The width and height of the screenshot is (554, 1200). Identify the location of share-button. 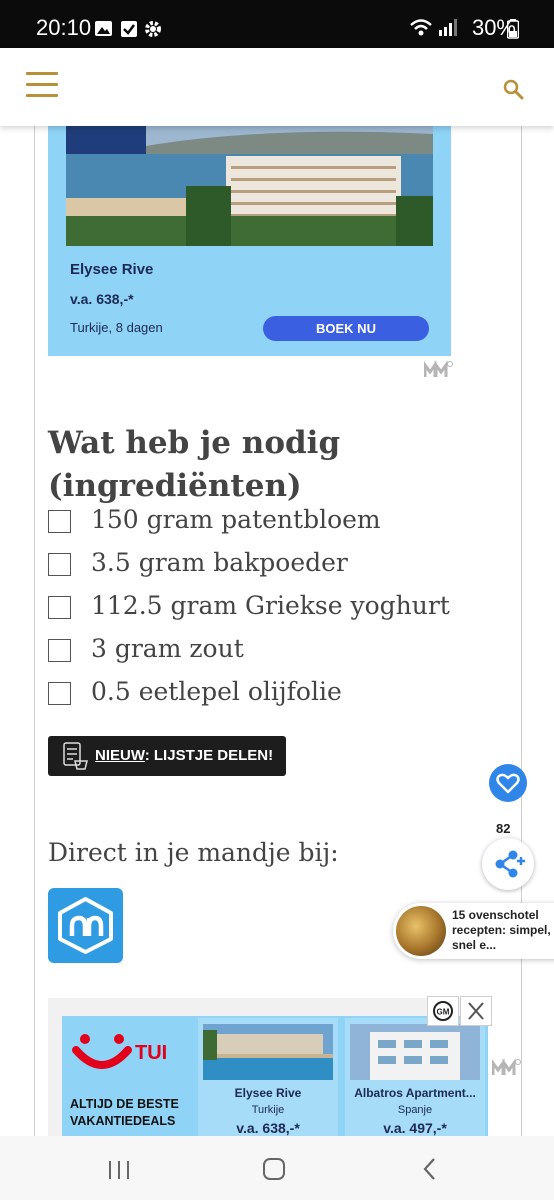
(508, 864).